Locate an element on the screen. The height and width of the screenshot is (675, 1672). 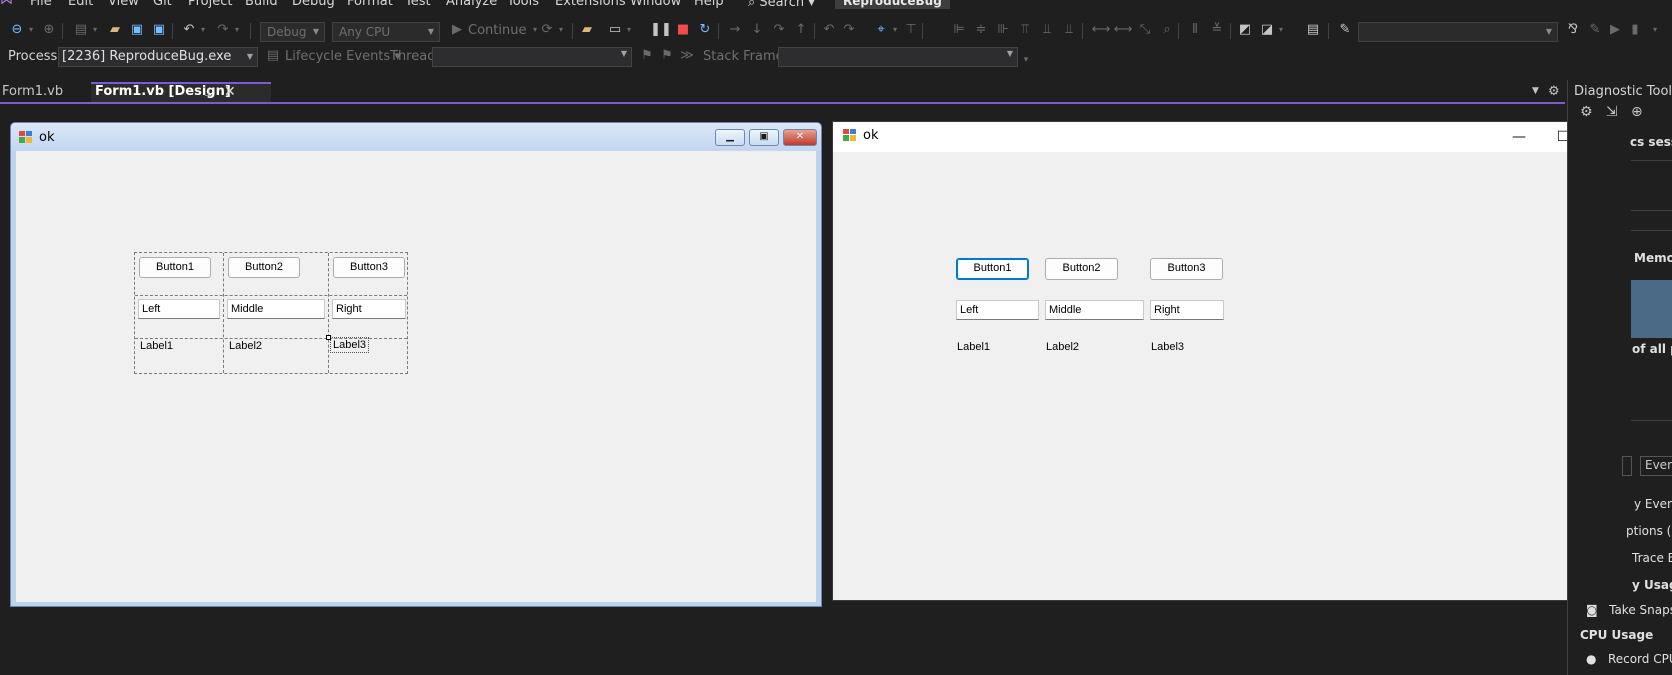
menu-help: Help is located at coordinates (709, 4).